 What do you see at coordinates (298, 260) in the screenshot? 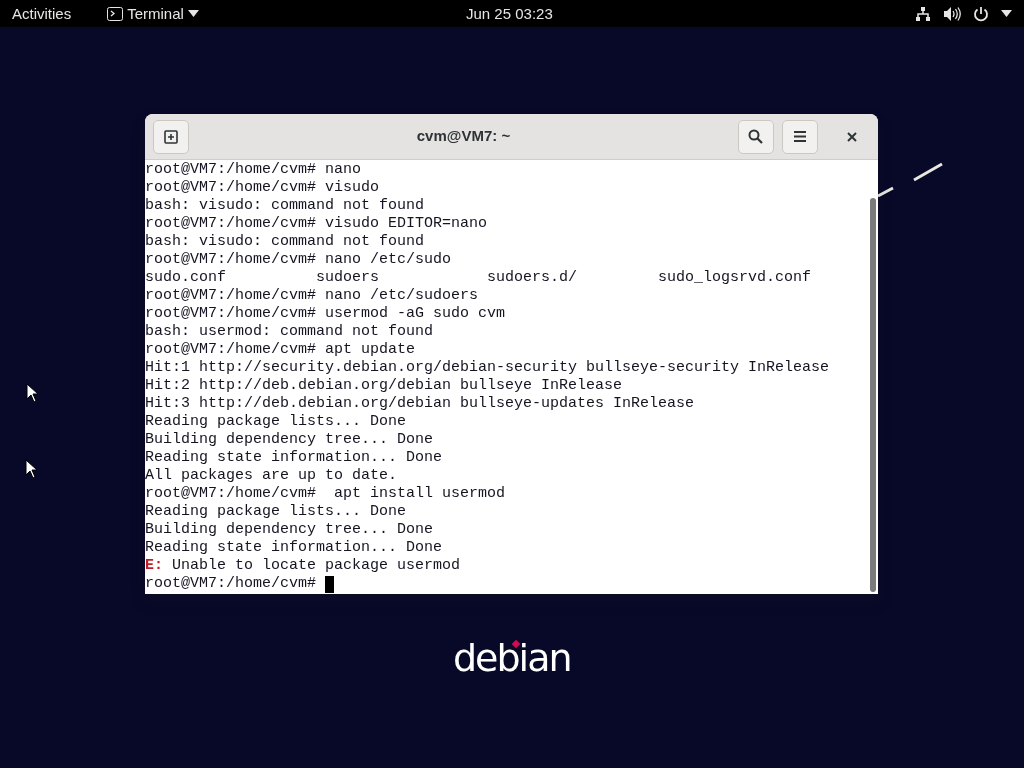
I see `terminal-line: root@VM7:/home/cvm# nano /etc/sudo` at bounding box center [298, 260].